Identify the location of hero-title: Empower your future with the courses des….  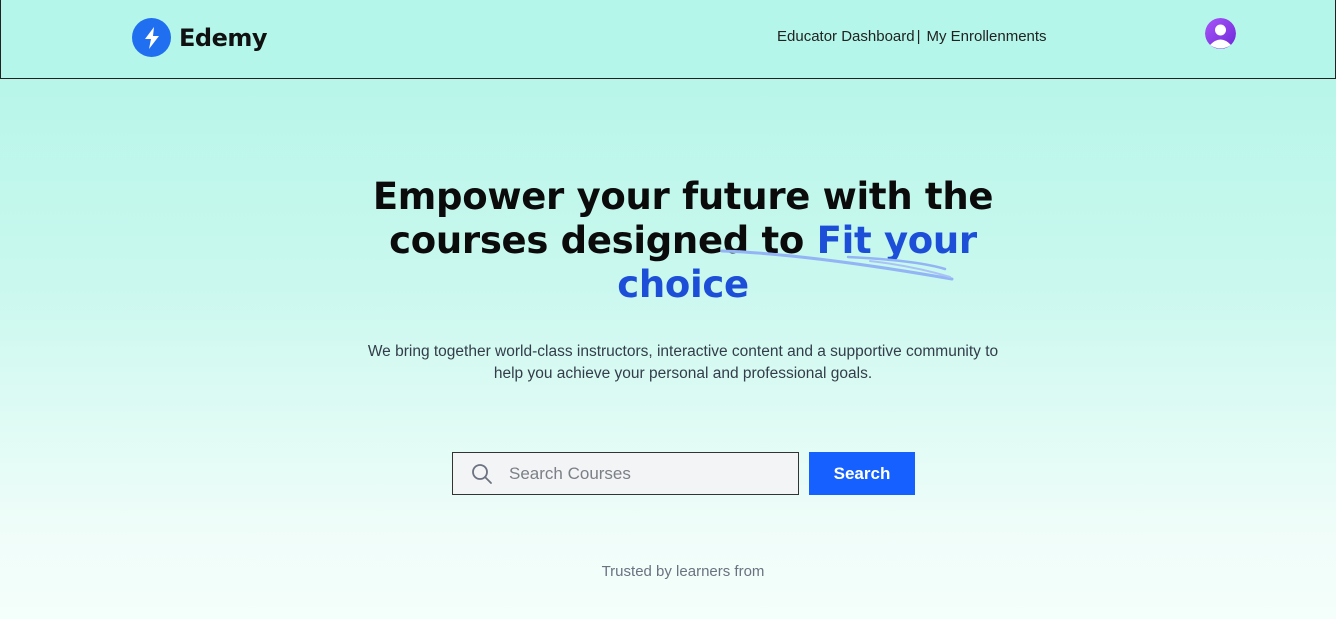
(683, 241).